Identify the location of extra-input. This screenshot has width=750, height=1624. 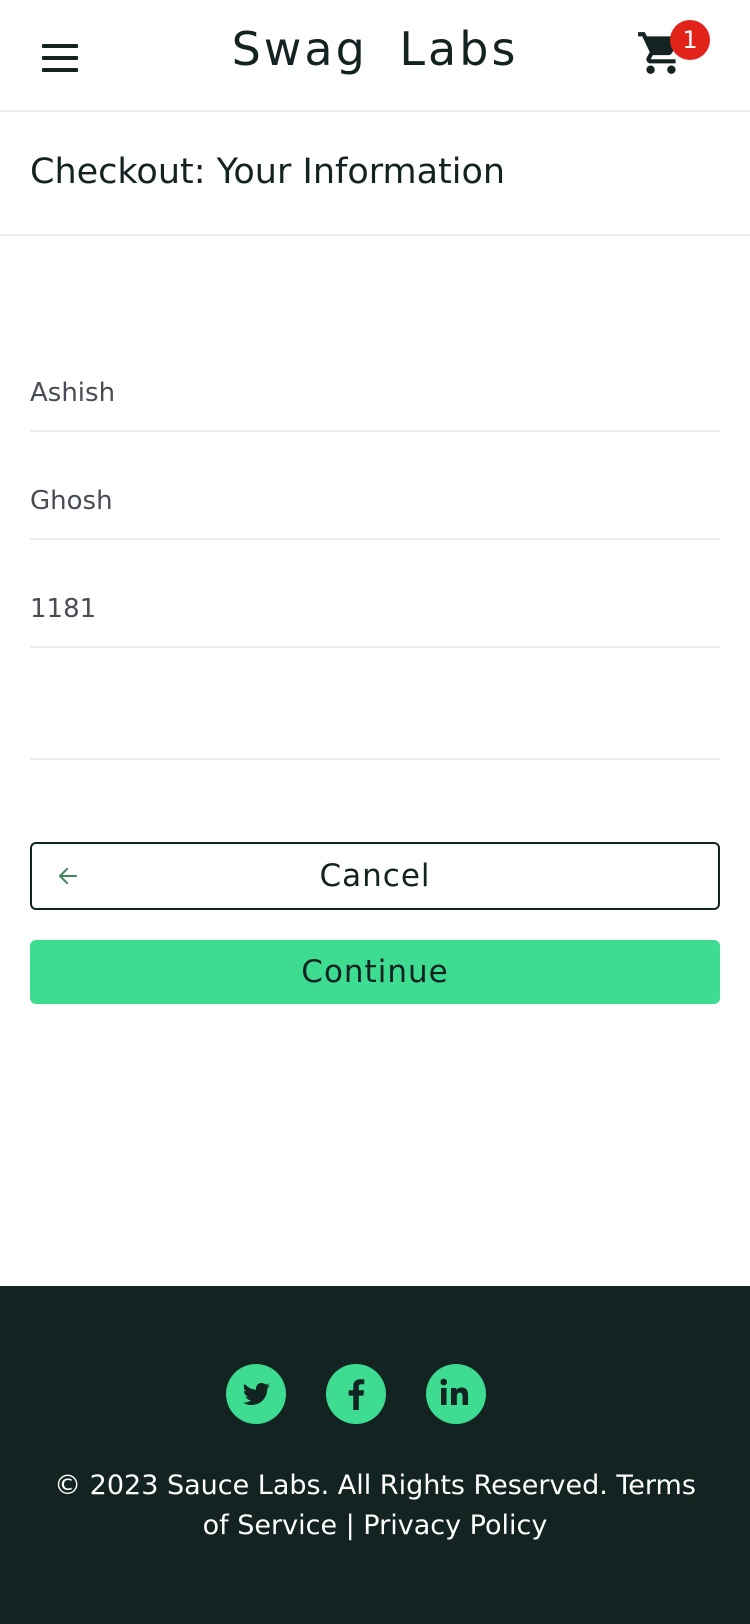
(375, 722).